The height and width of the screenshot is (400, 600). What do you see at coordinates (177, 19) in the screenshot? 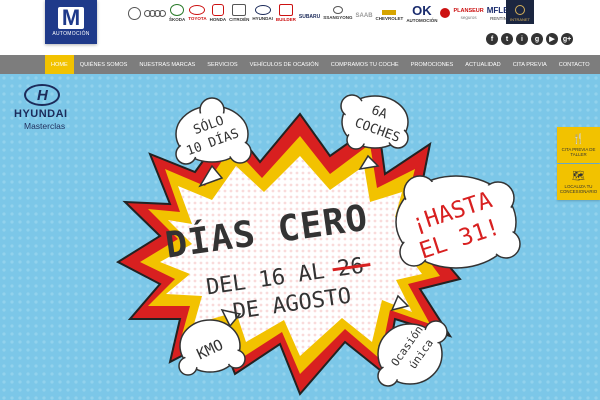
I see `brand-skoda-label: ŠKODA` at bounding box center [177, 19].